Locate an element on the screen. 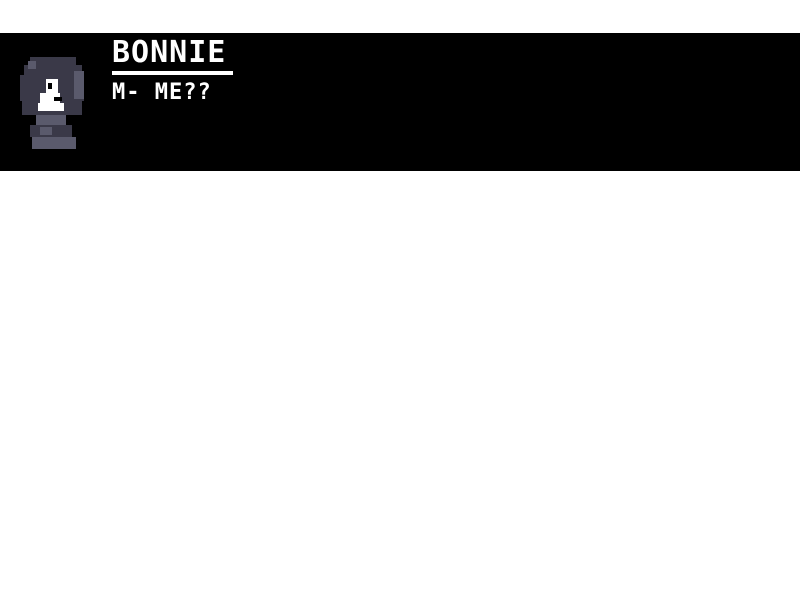  name-underline is located at coordinates (172, 73).